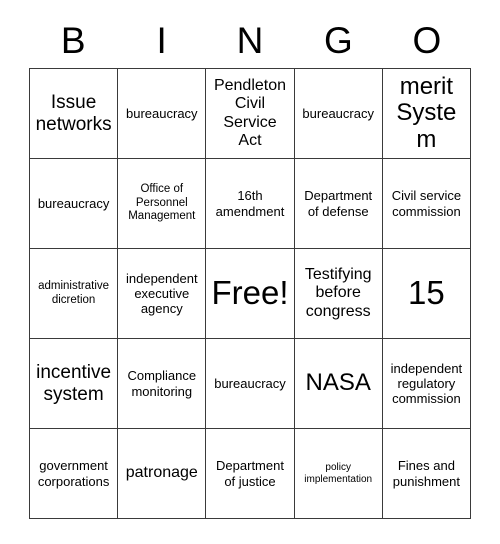 The image size is (500, 544). I want to click on bingo-cell-r2c5: Civil service commission, so click(426, 204).